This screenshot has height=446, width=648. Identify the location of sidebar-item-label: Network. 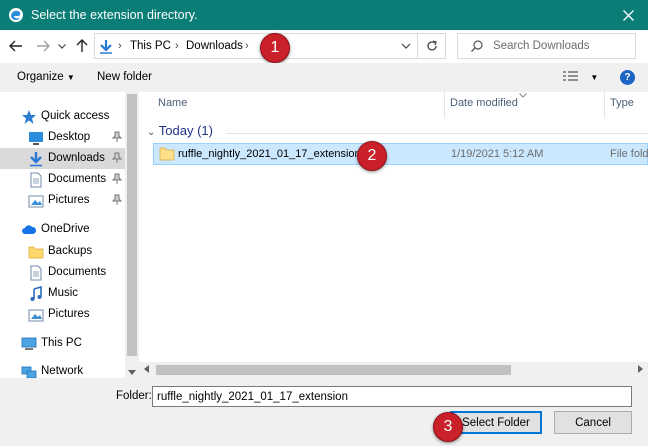
(62, 371).